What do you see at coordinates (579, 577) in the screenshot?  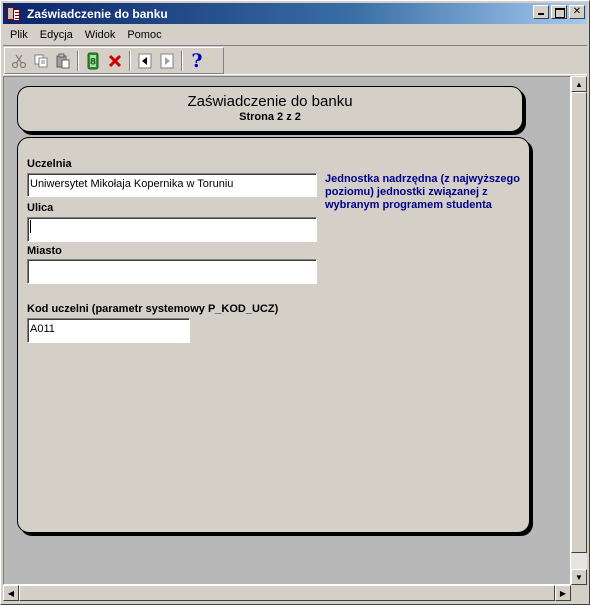 I see `scroll-down-icon: ▼` at bounding box center [579, 577].